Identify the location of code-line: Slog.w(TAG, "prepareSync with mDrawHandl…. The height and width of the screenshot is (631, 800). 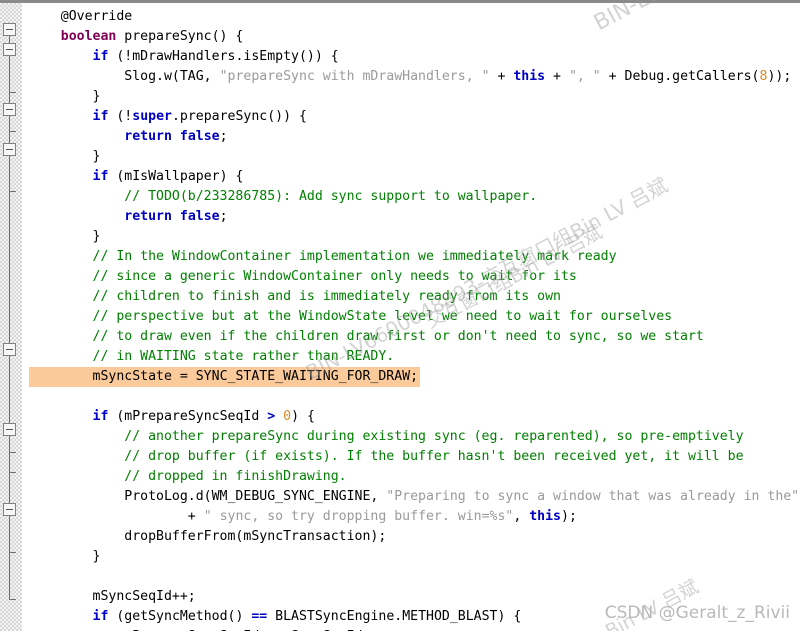
(410, 77).